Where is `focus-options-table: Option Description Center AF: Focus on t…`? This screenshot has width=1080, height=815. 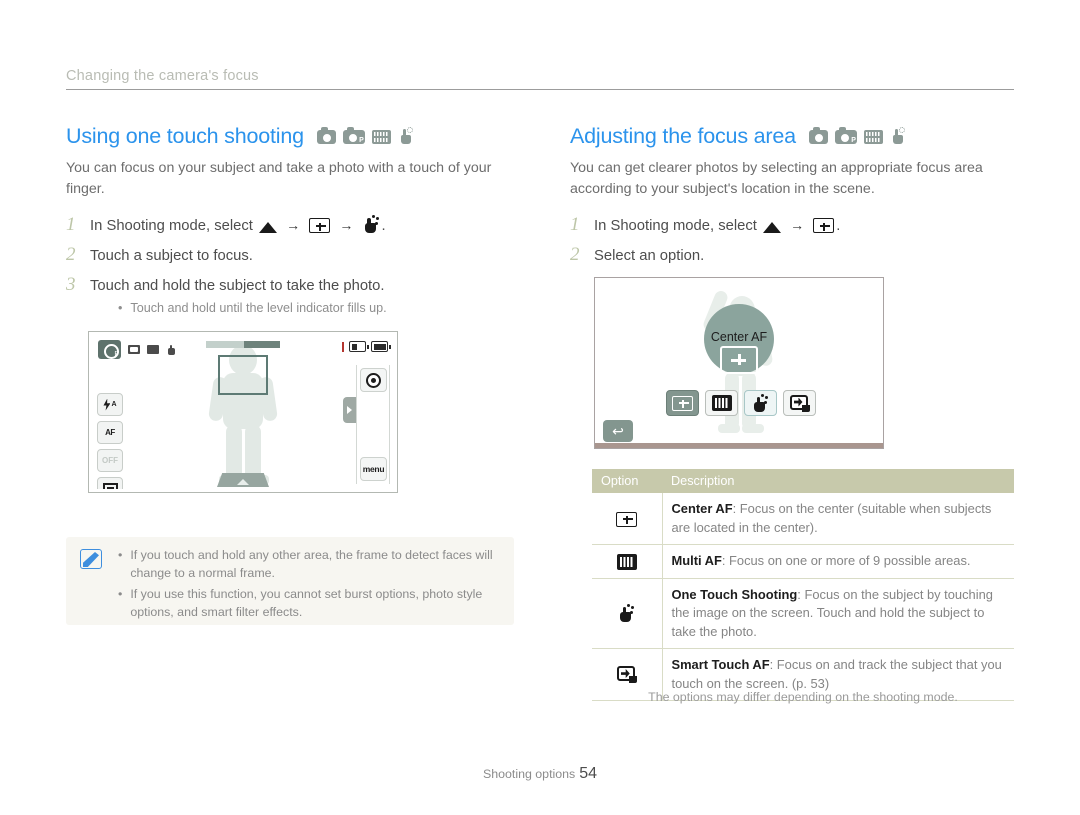 focus-options-table: Option Description Center AF: Focus on t… is located at coordinates (803, 585).